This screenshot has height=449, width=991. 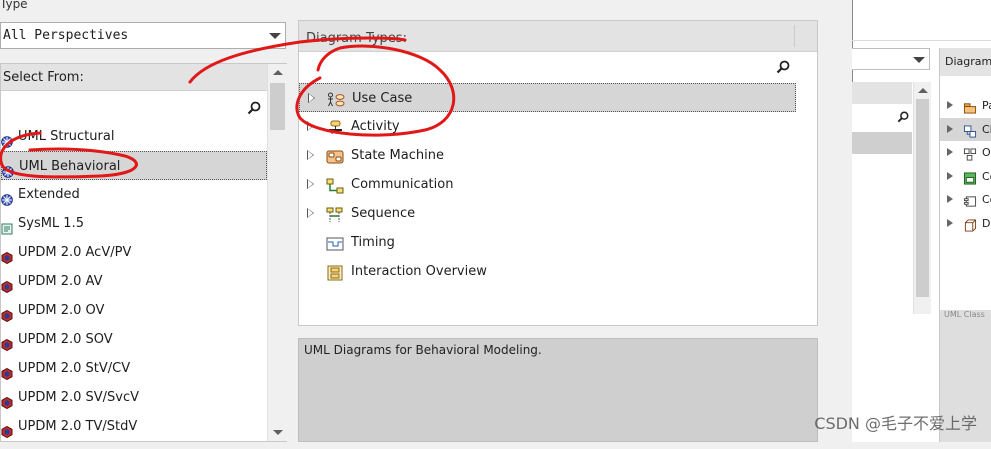 What do you see at coordinates (882, 143) in the screenshot?
I see `background-selected-row` at bounding box center [882, 143].